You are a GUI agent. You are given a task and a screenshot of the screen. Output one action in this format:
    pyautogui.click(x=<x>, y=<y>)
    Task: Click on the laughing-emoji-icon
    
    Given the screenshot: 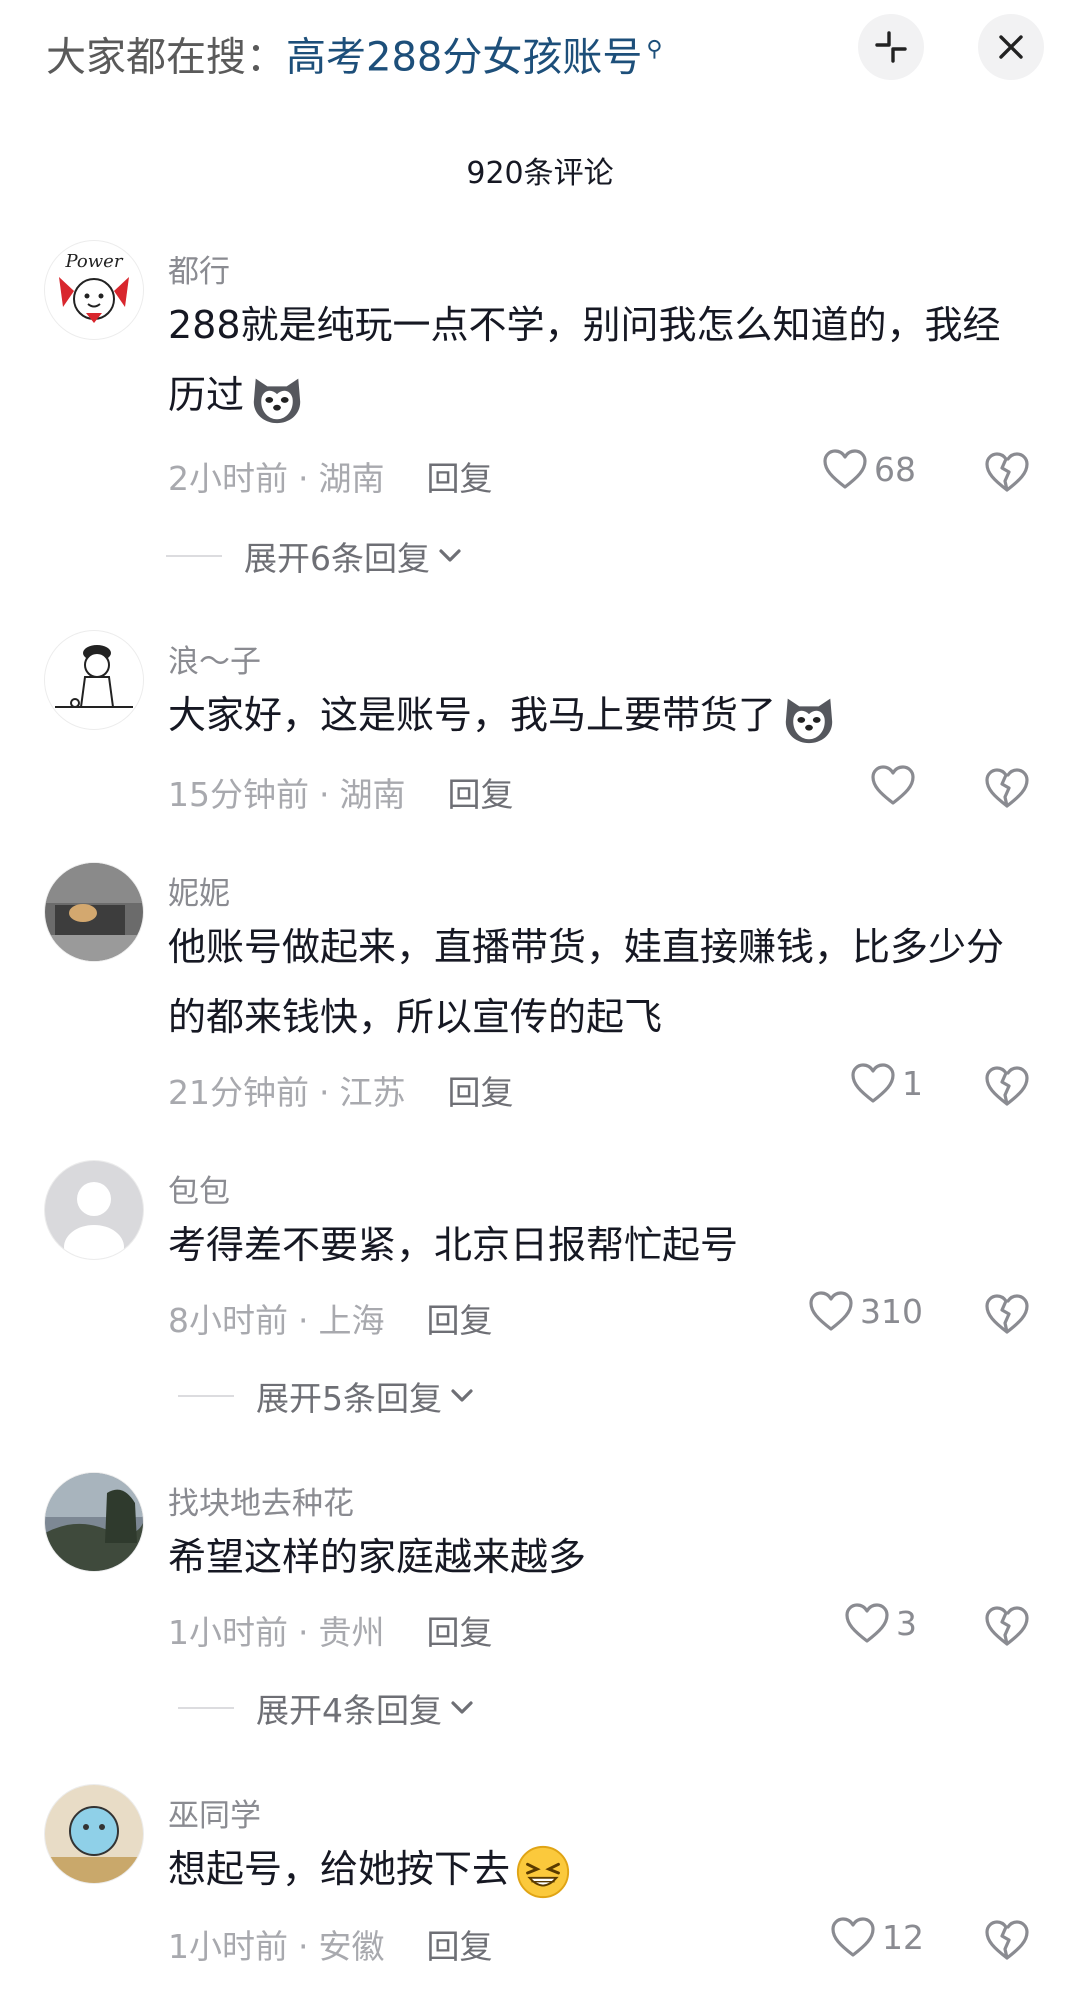 What is the action you would take?
    pyautogui.click(x=543, y=1872)
    